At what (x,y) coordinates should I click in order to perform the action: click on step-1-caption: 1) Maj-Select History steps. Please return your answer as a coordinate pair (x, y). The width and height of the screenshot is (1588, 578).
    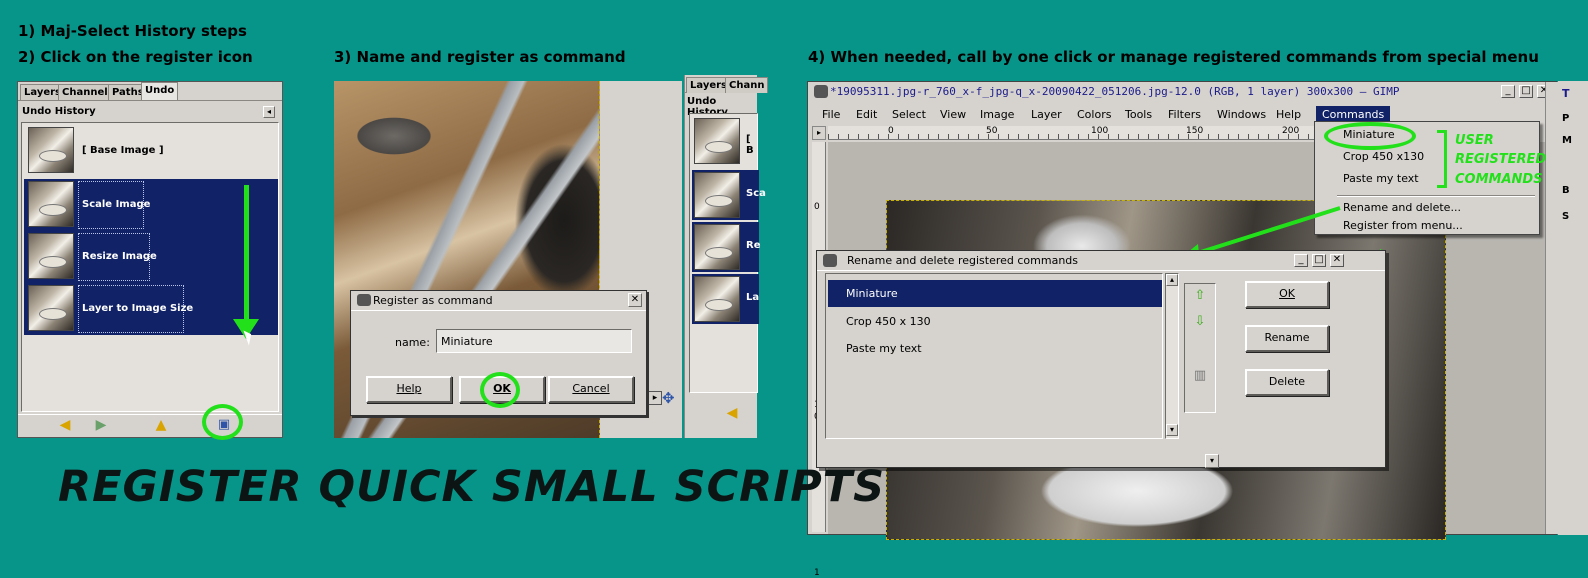
    Looking at the image, I should click on (132, 31).